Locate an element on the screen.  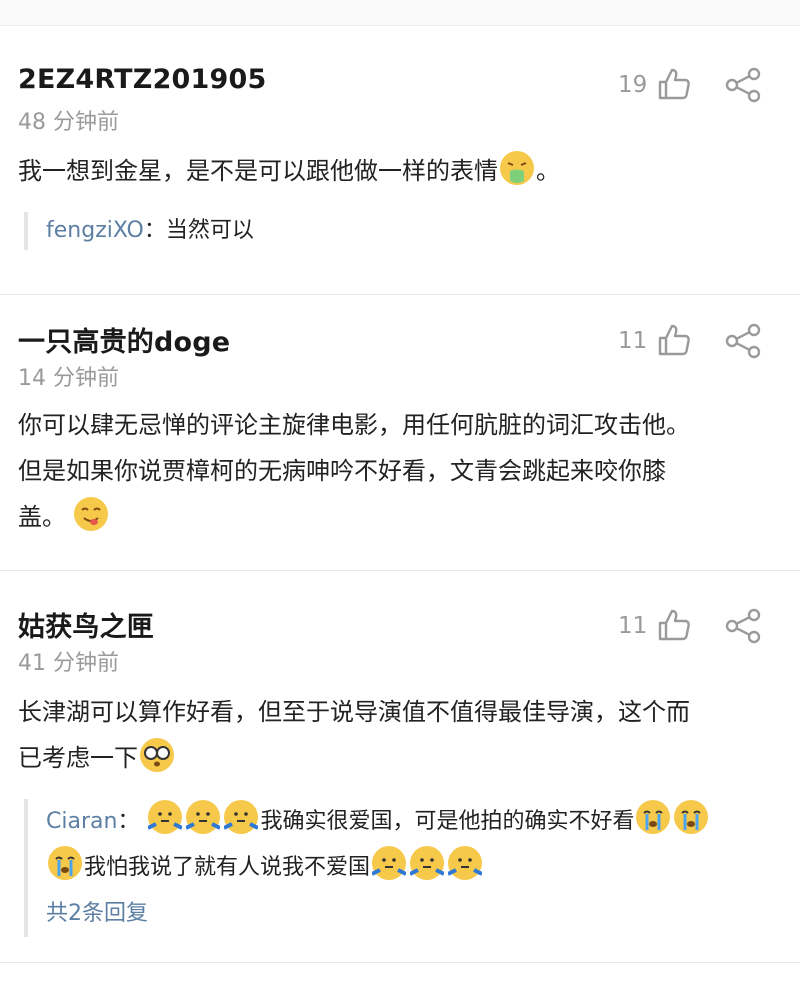
reply-thread: fengziXO：当然可以 is located at coordinates (404, 231).